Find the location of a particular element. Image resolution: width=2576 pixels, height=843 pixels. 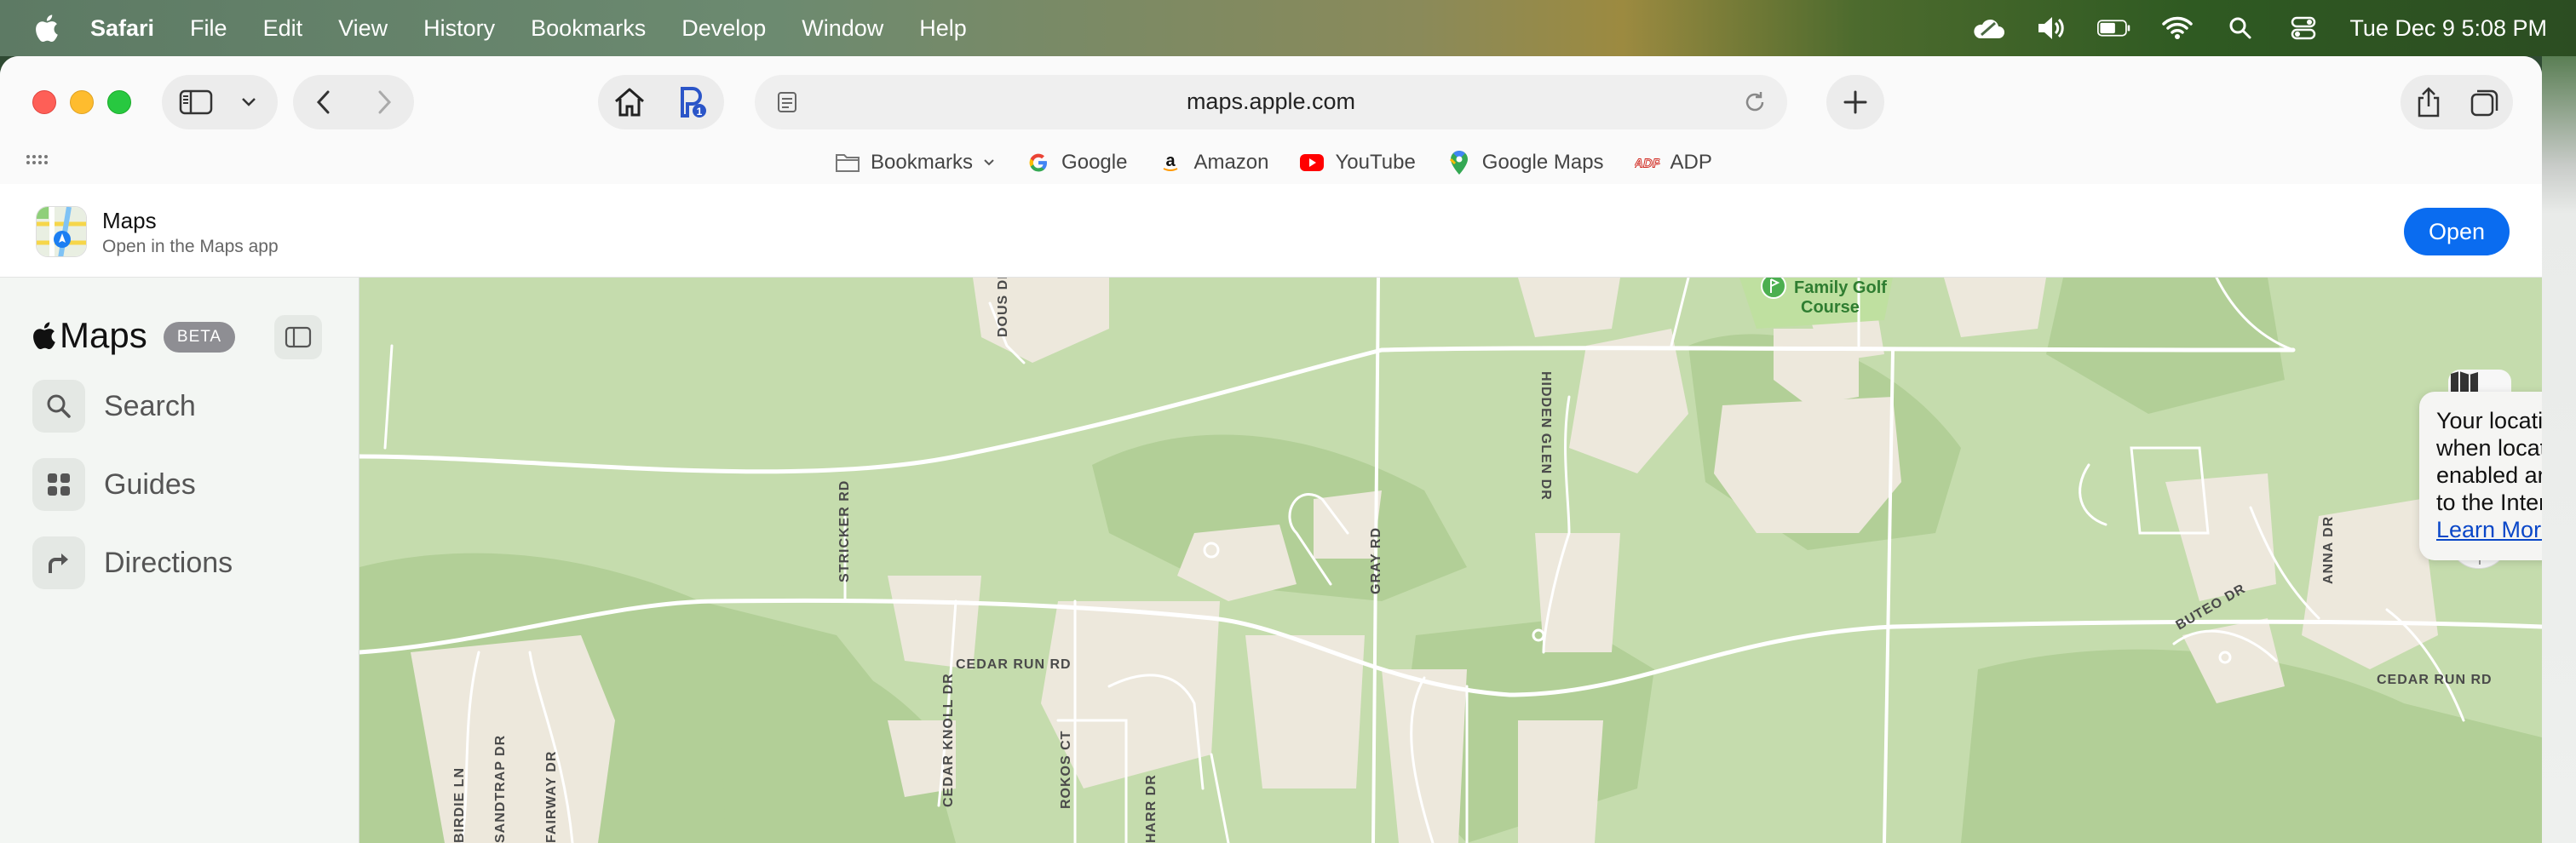

reload-icon is located at coordinates (1755, 104).